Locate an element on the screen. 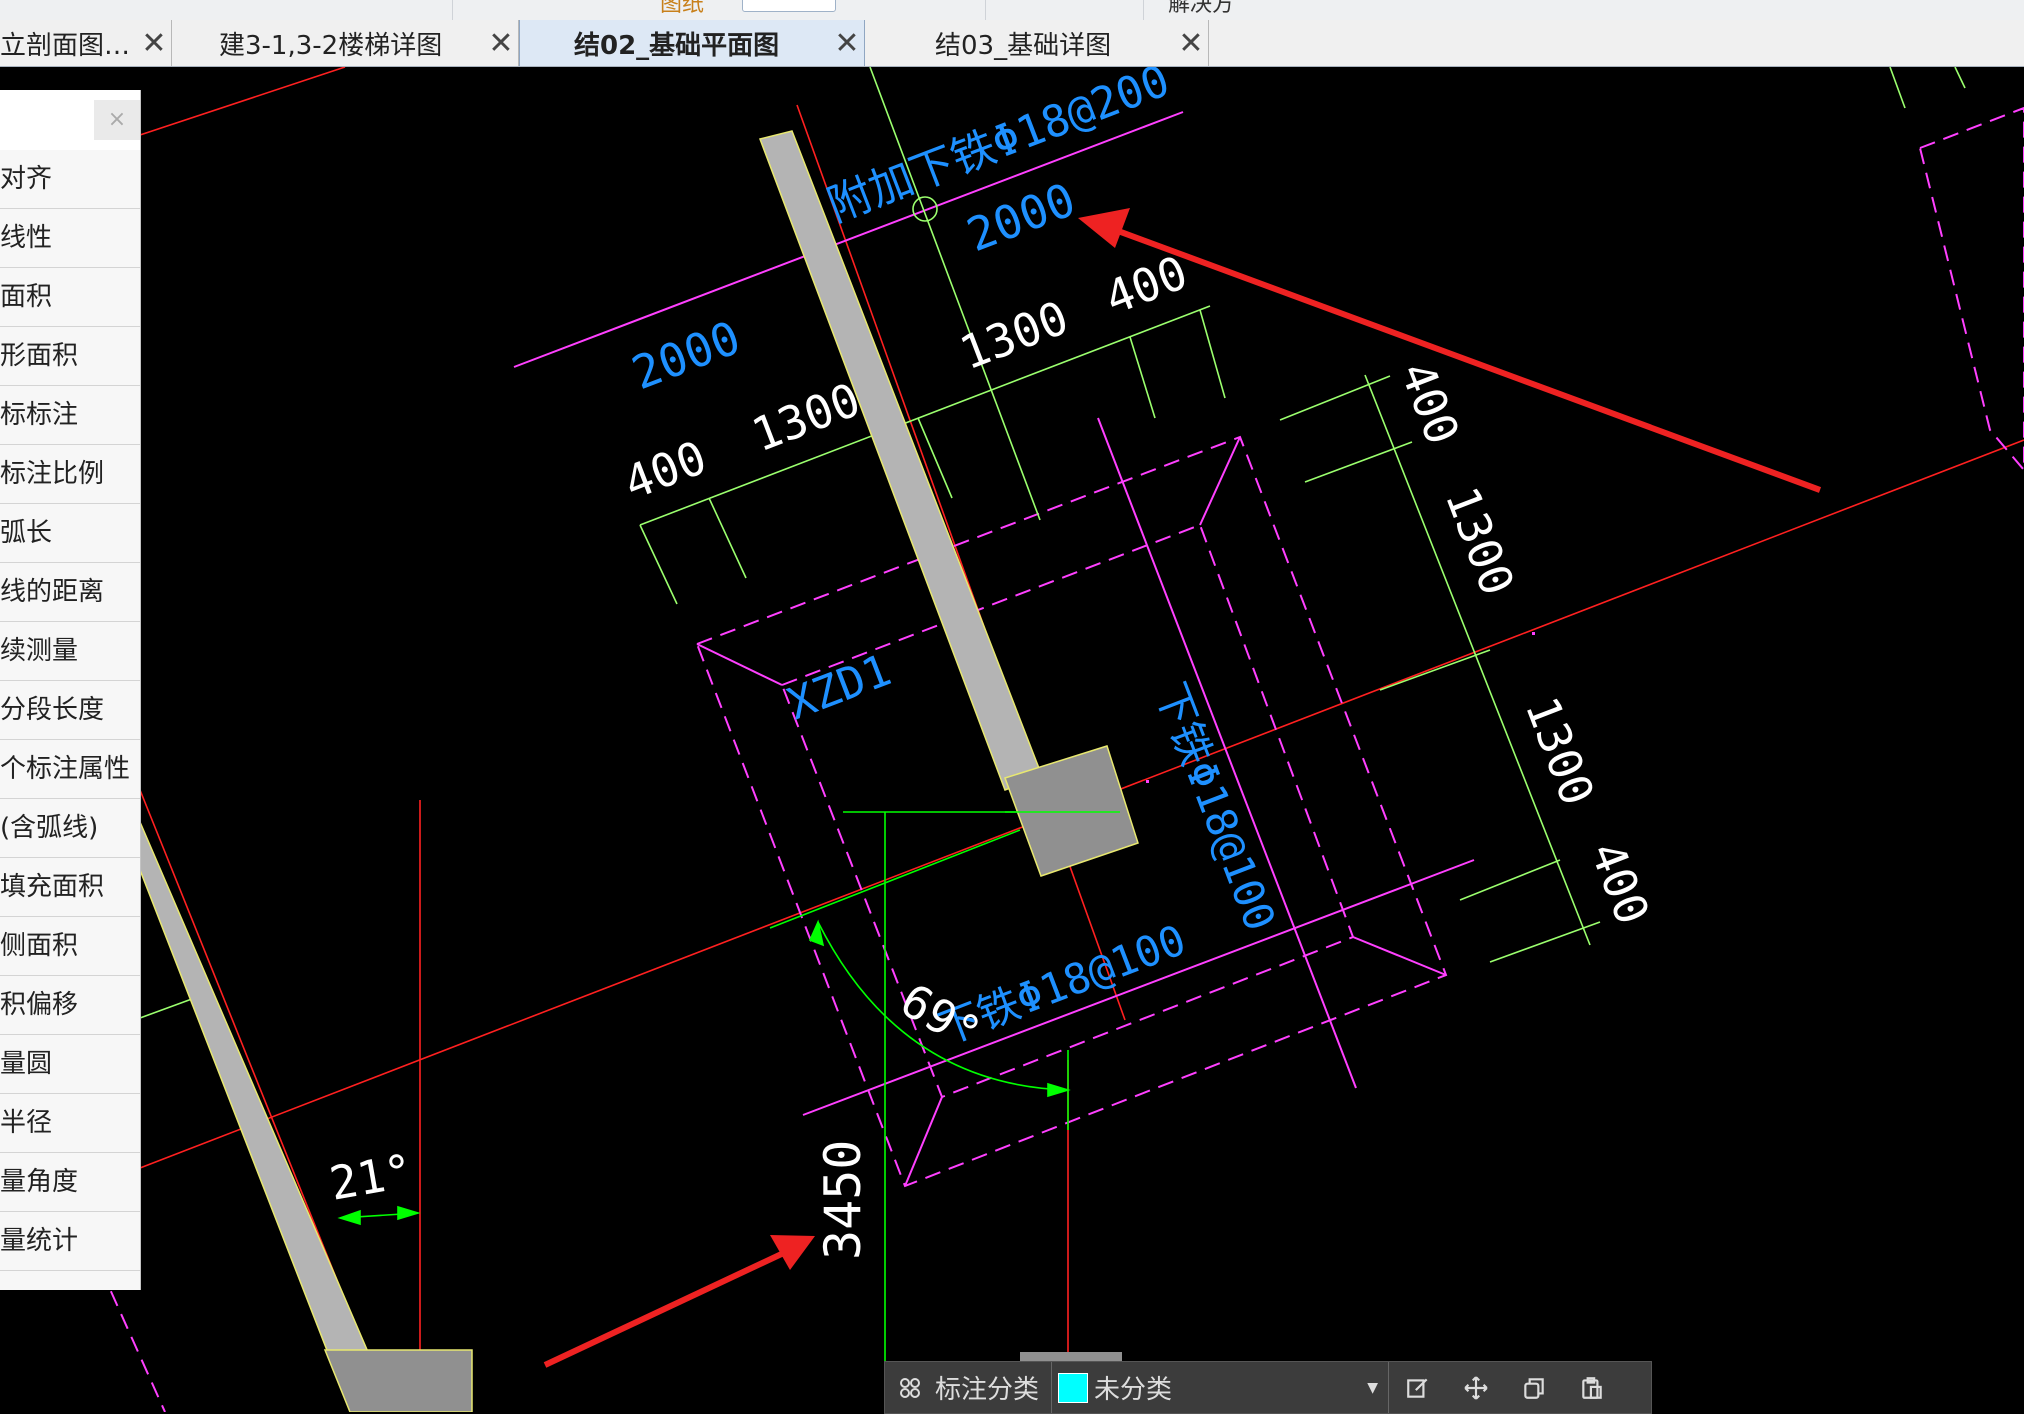 This screenshot has width=2024, height=1414. panel-item: 分段长度 is located at coordinates (70, 710).